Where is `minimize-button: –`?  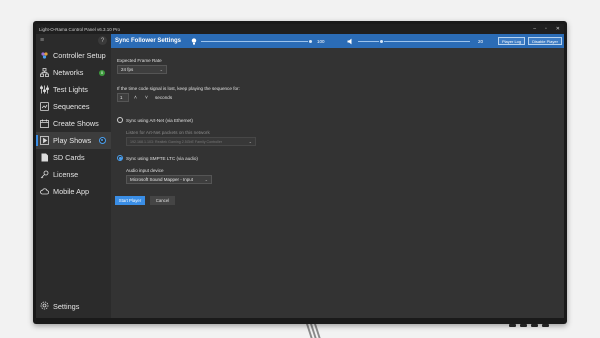 minimize-button: – is located at coordinates (534, 29).